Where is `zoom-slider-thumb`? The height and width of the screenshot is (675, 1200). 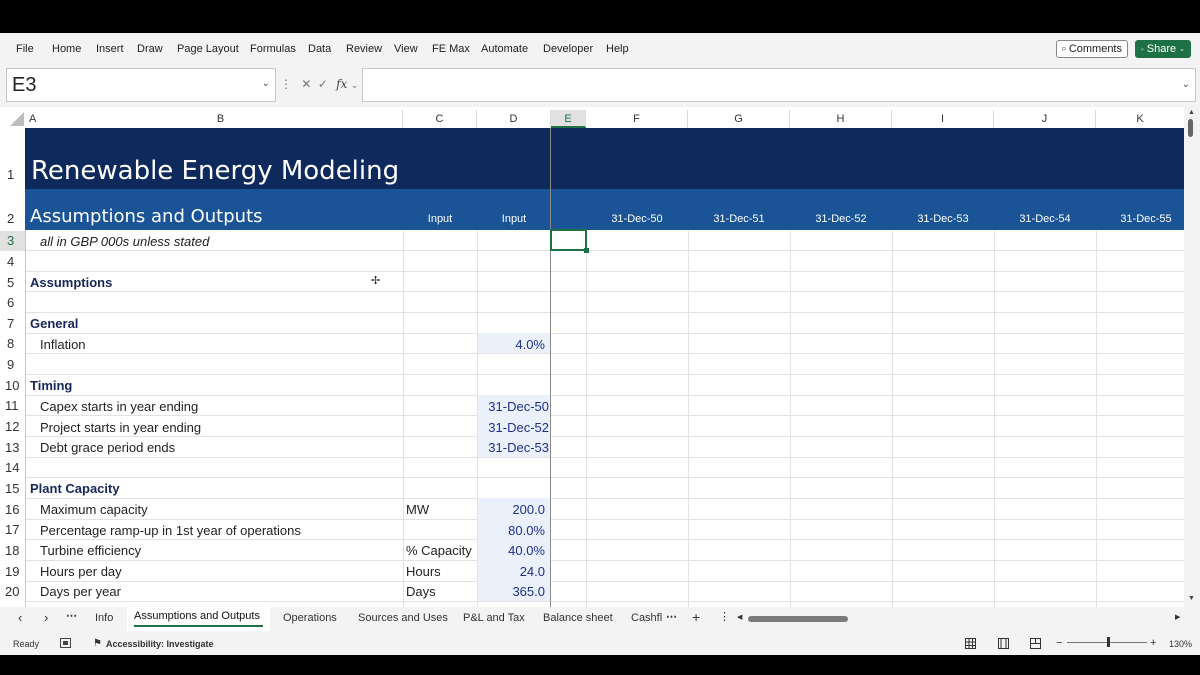
zoom-slider-thumb is located at coordinates (1108, 642).